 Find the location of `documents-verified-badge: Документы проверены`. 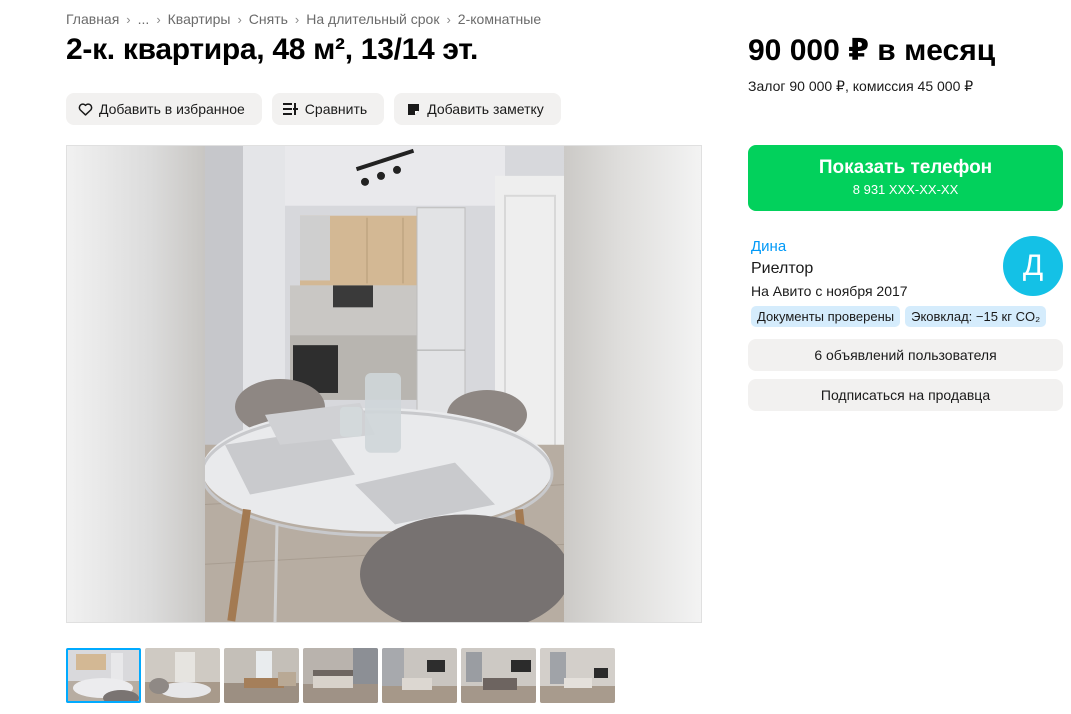

documents-verified-badge: Документы проверены is located at coordinates (826, 316).